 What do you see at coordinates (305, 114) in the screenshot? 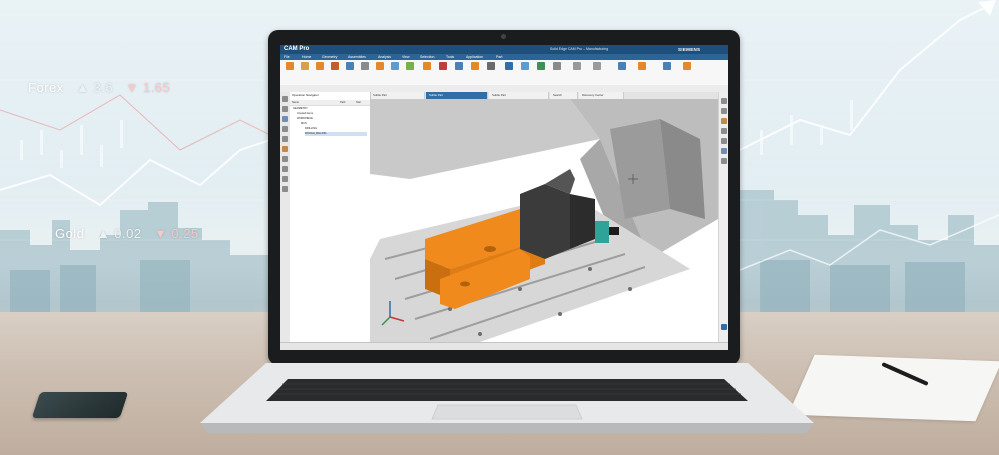
I see `tree-item: Unused Items` at bounding box center [305, 114].